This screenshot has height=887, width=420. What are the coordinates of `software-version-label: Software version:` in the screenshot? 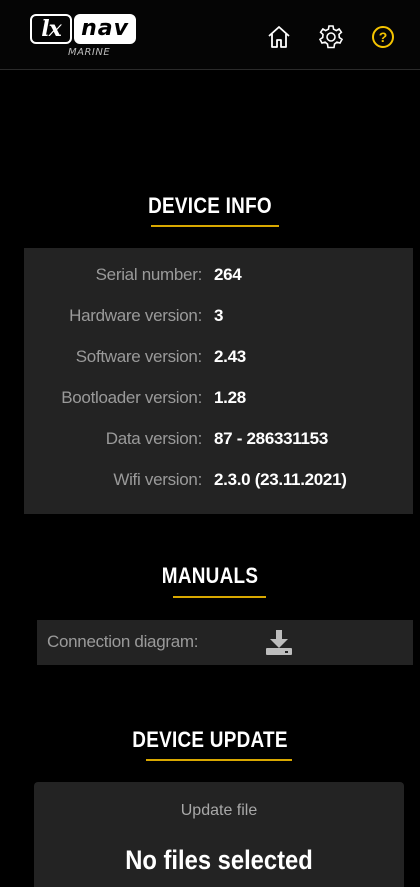 It's located at (139, 356).